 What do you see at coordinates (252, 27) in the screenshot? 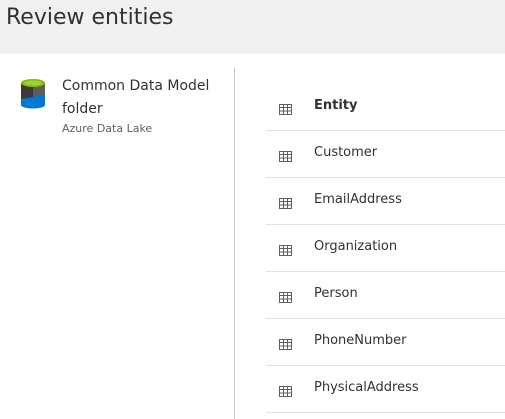
I see `page-header: Review entities` at bounding box center [252, 27].